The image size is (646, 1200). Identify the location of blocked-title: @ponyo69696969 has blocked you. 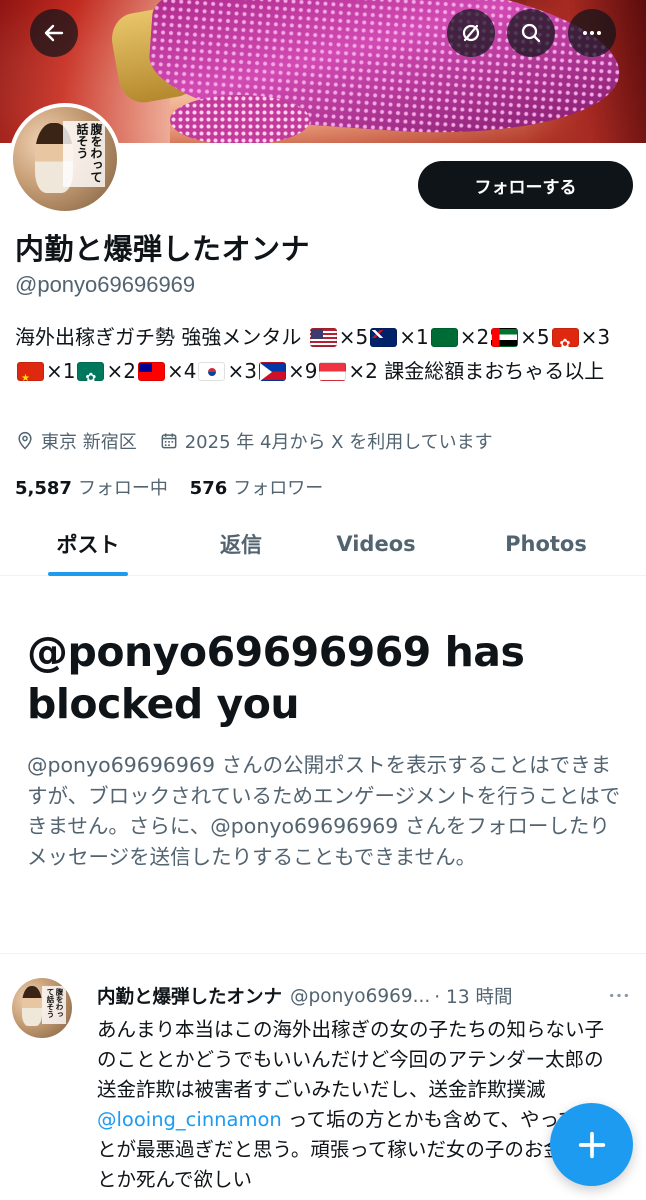
(276, 678).